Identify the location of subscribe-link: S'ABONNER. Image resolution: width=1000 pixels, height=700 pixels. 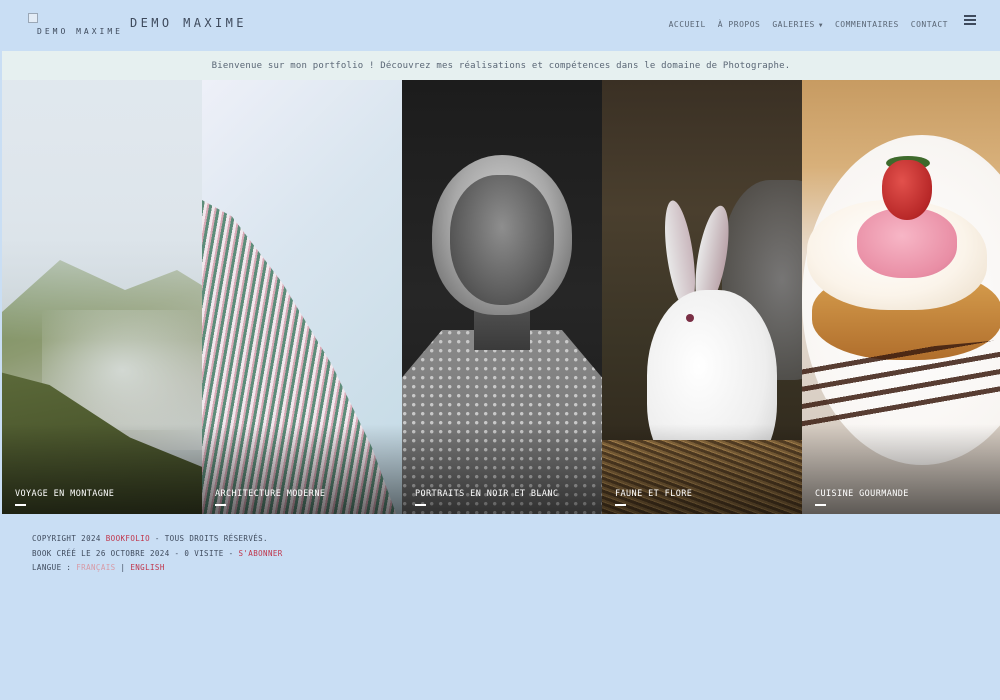
(260, 553).